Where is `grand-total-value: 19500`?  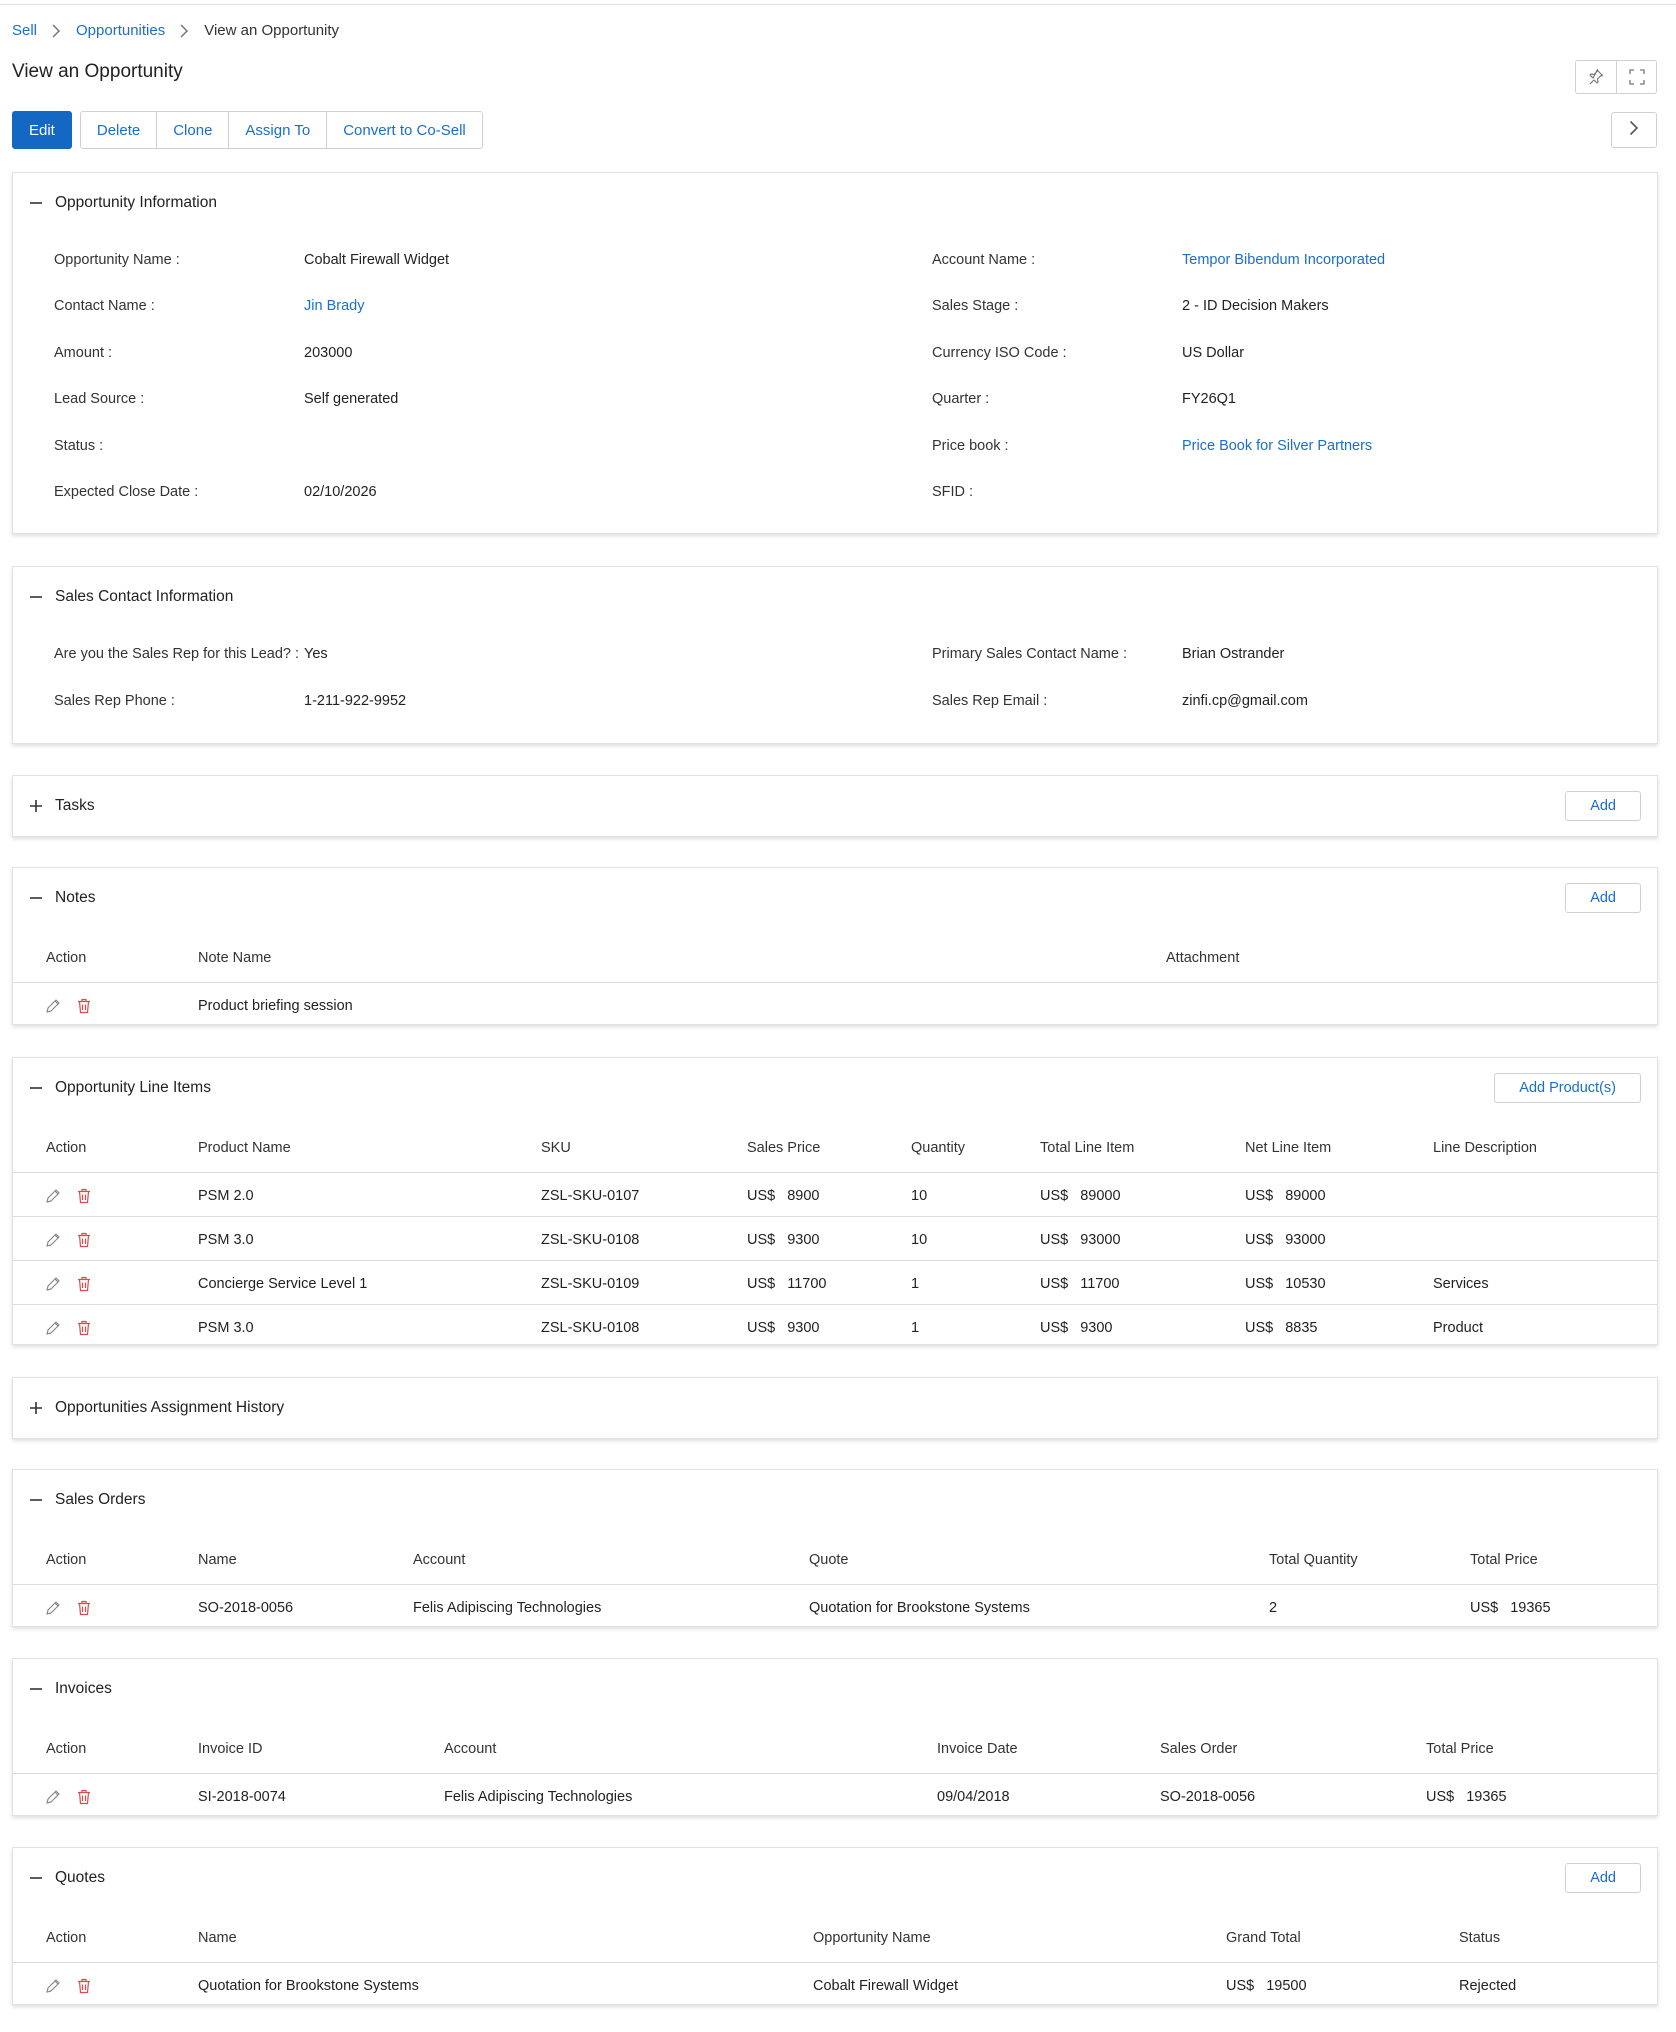
grand-total-value: 19500 is located at coordinates (1286, 1985).